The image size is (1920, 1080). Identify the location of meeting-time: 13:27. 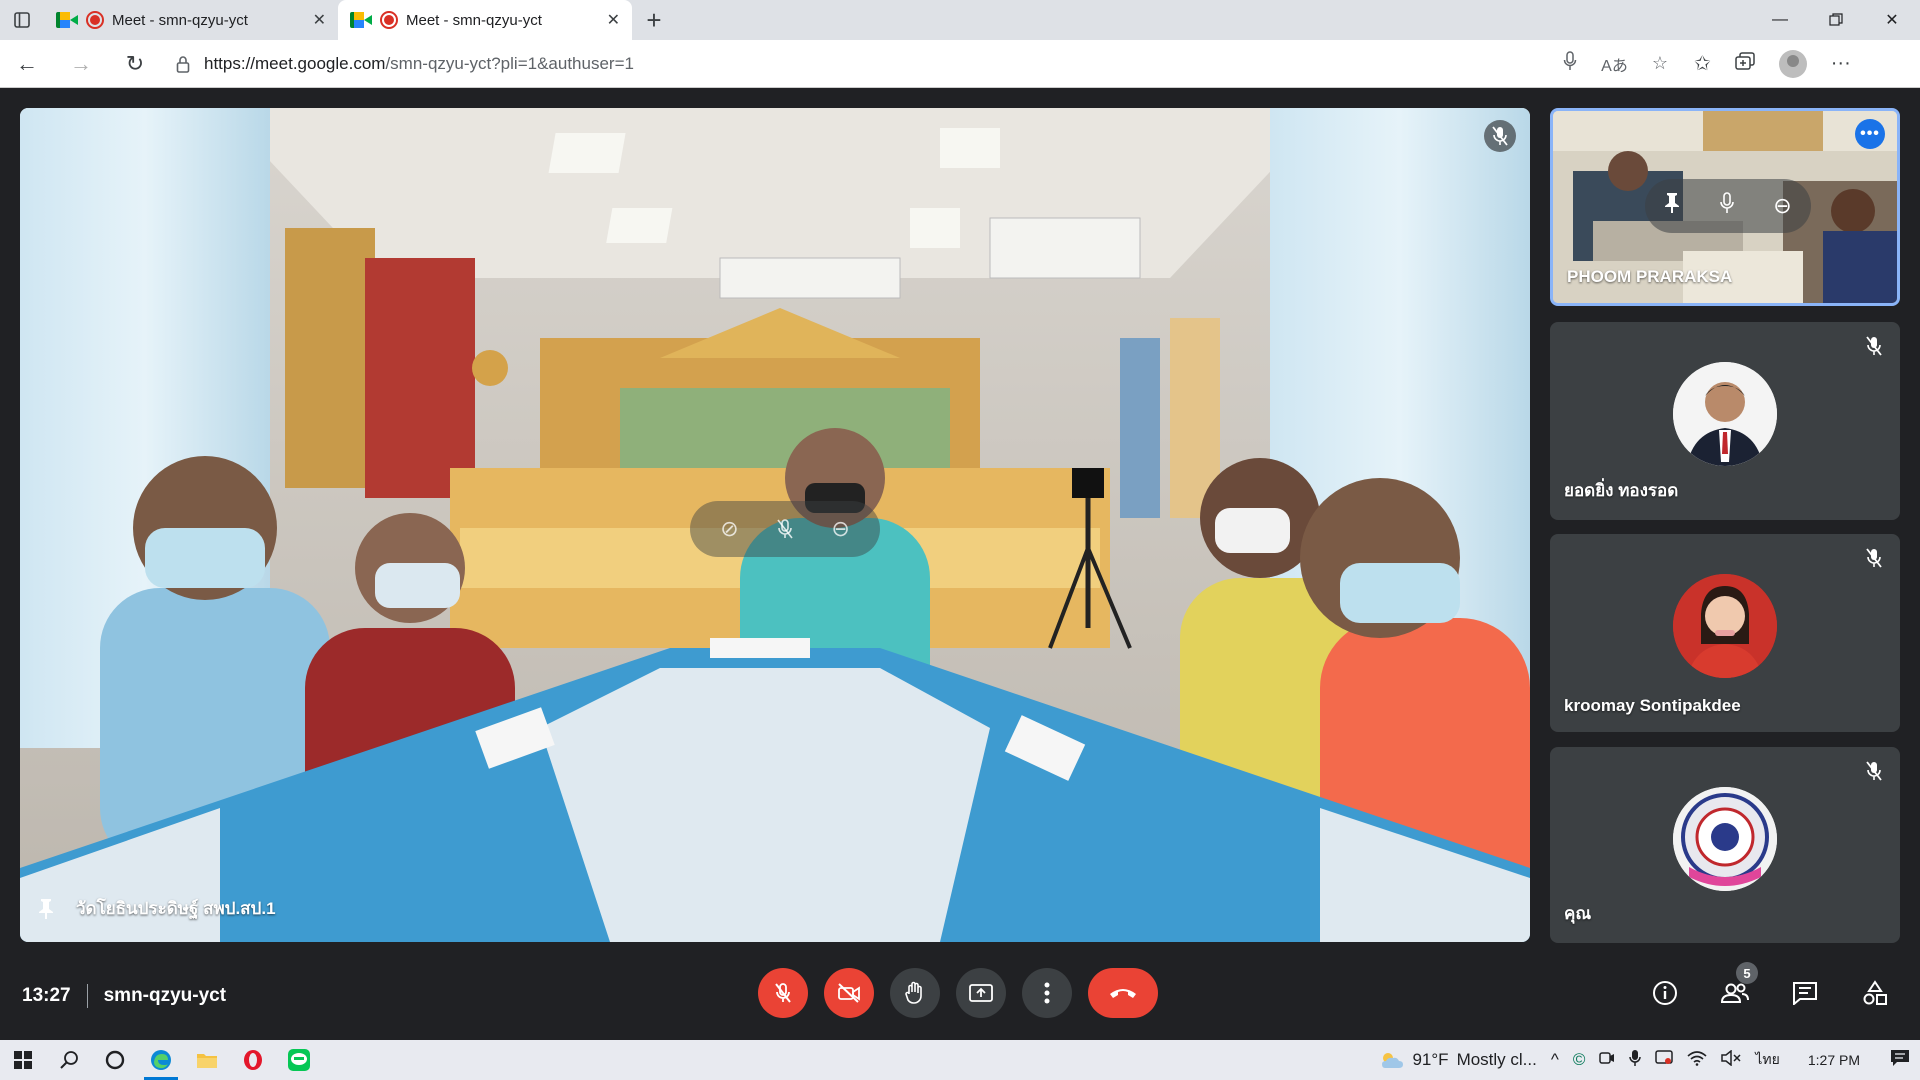
(46, 995).